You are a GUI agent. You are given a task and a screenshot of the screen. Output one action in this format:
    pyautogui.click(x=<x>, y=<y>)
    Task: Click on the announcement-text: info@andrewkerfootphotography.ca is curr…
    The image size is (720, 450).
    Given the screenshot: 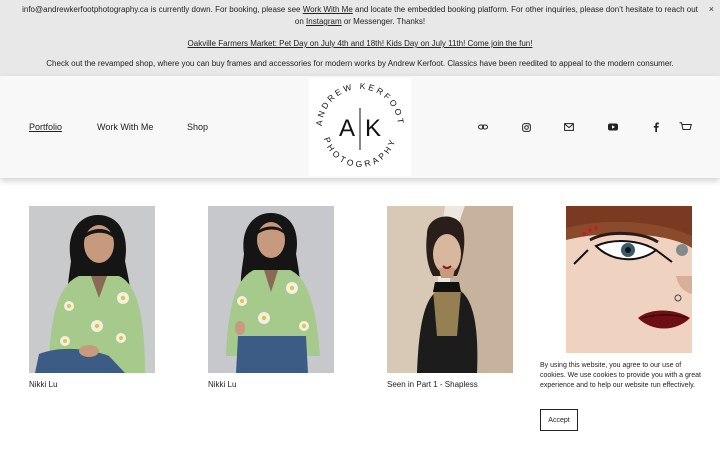 What is the action you would take?
    pyautogui.click(x=162, y=9)
    